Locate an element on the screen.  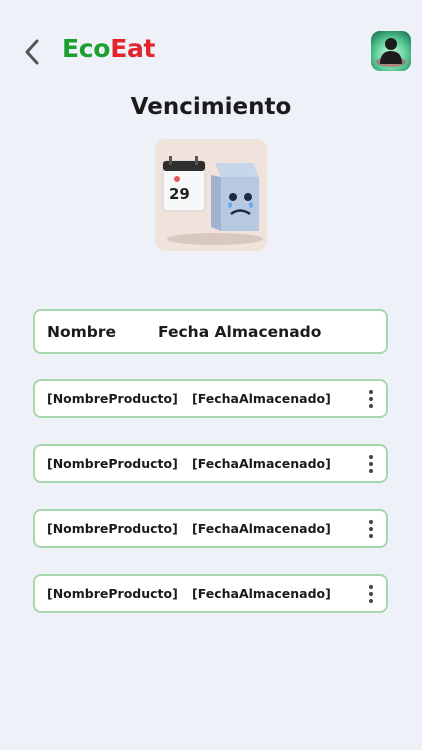
profile-button is located at coordinates (391, 51).